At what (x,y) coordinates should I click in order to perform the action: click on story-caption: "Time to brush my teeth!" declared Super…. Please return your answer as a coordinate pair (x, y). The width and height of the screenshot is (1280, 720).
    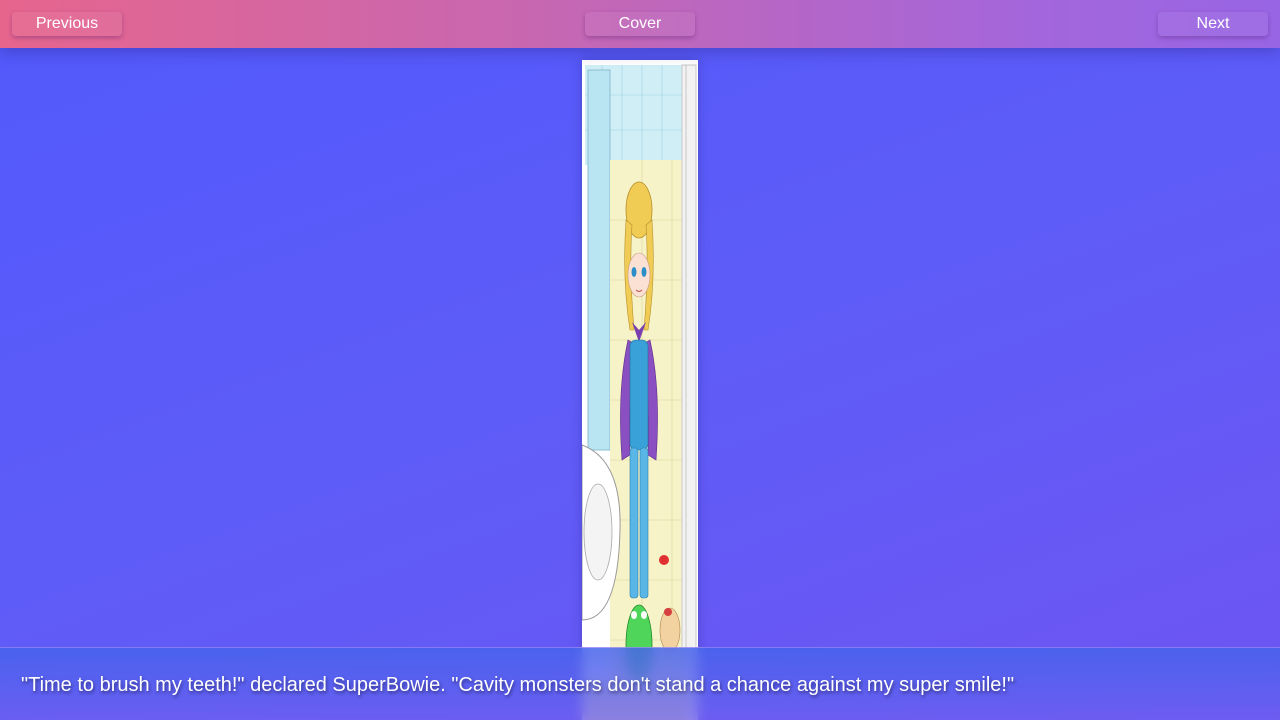
    Looking at the image, I should click on (518, 685).